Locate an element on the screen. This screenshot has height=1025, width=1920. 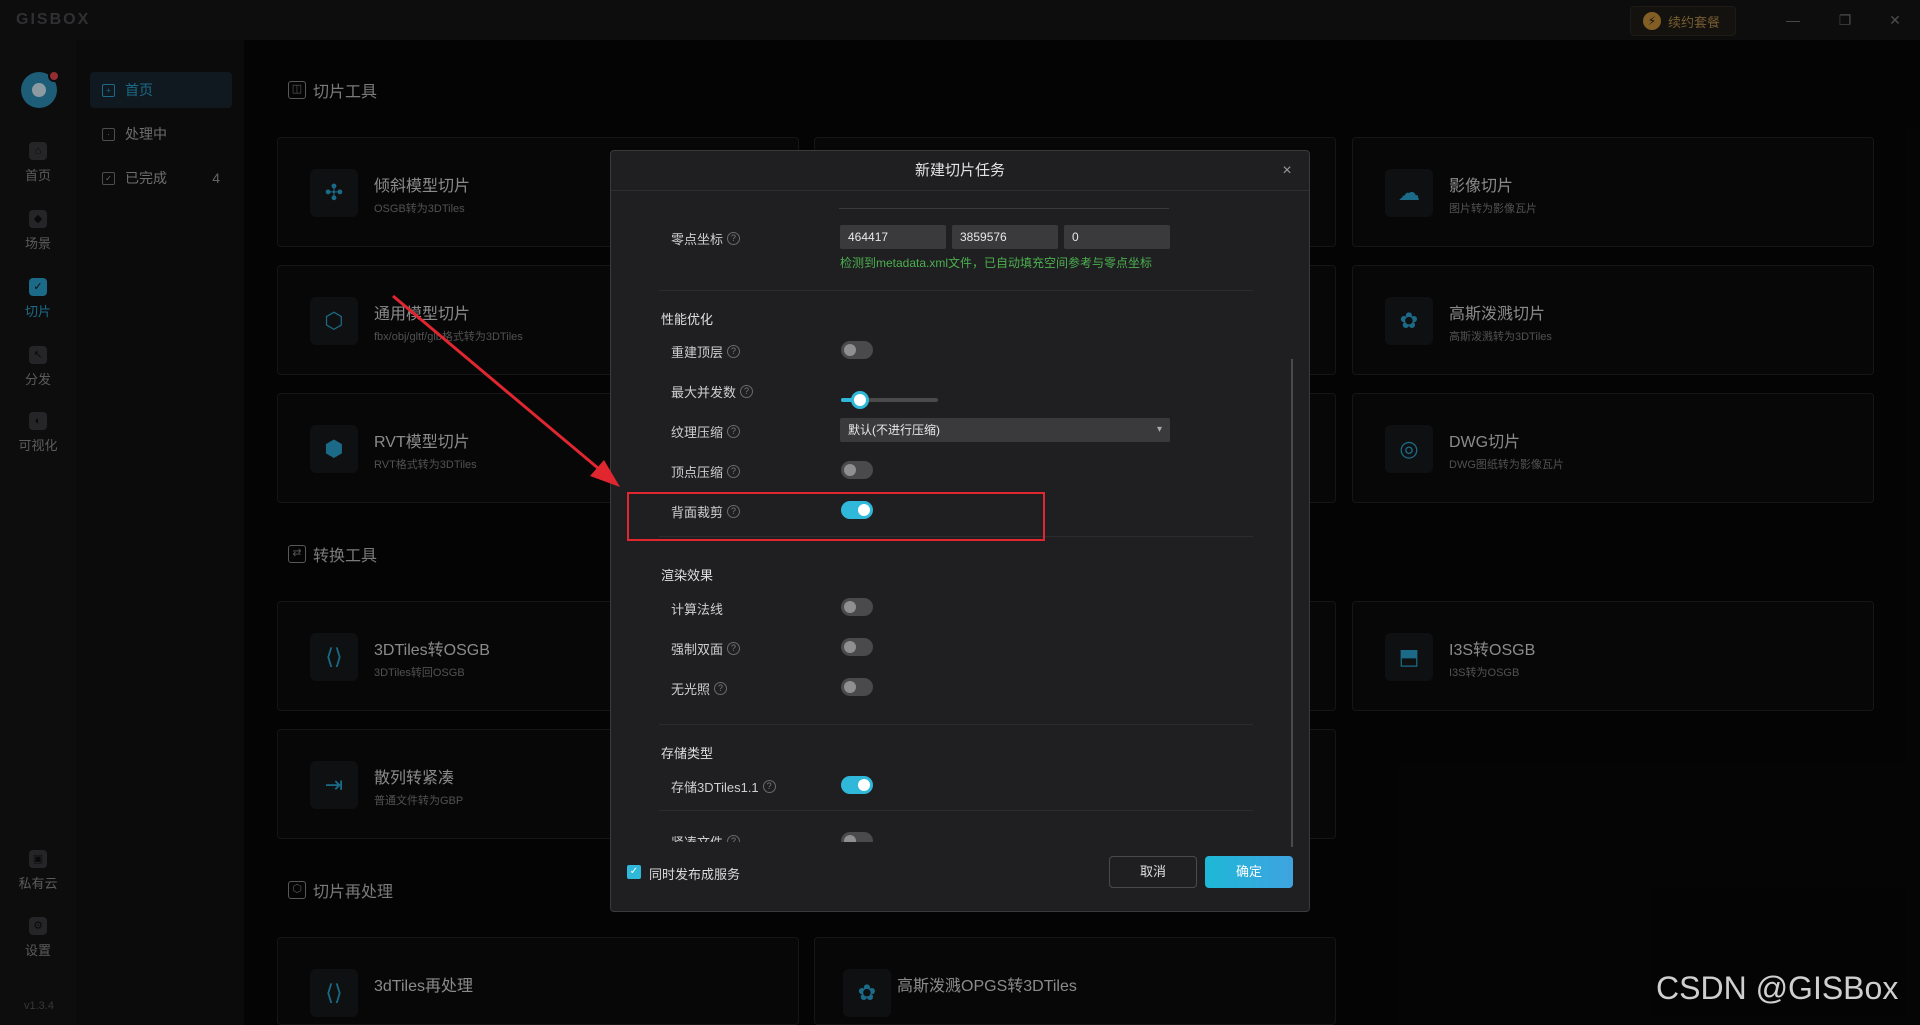
watermark: CSDN @GISBox is located at coordinates (1777, 988).